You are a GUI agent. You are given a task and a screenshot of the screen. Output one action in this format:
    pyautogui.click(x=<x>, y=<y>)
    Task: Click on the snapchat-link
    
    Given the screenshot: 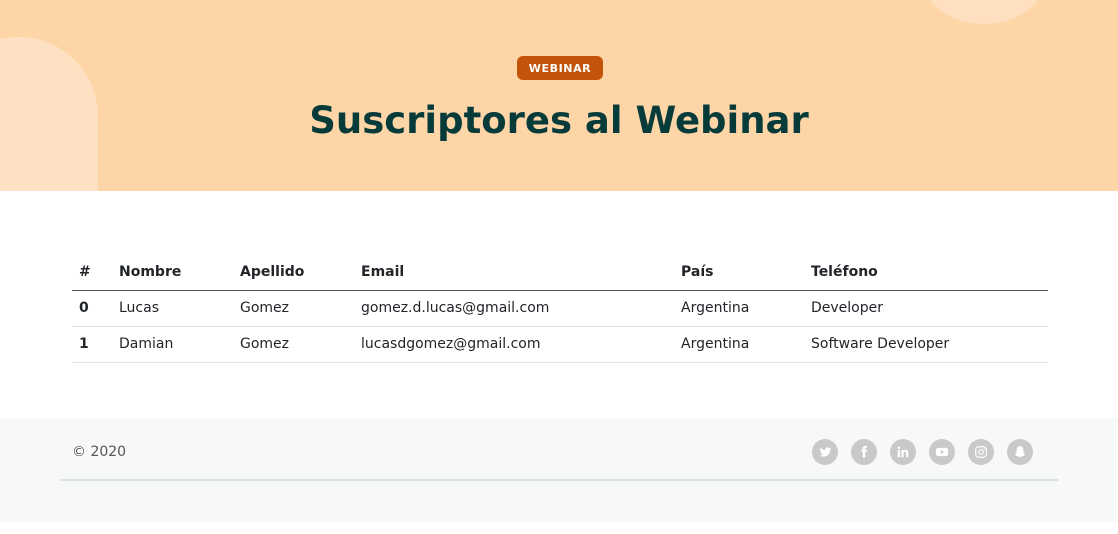 What is the action you would take?
    pyautogui.click(x=1020, y=452)
    